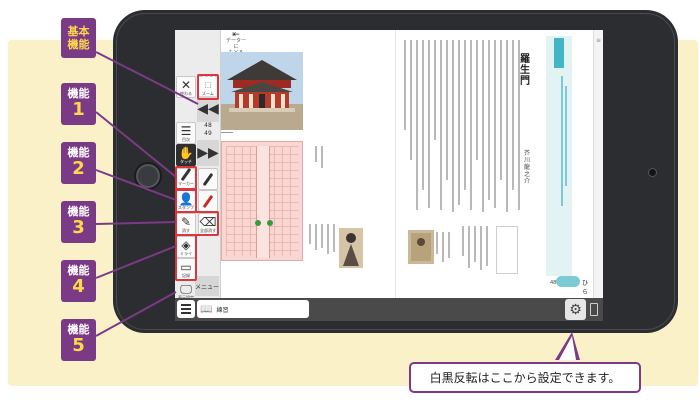 The image size is (700, 405). What do you see at coordinates (562, 141) in the screenshot?
I see `title-line` at bounding box center [562, 141].